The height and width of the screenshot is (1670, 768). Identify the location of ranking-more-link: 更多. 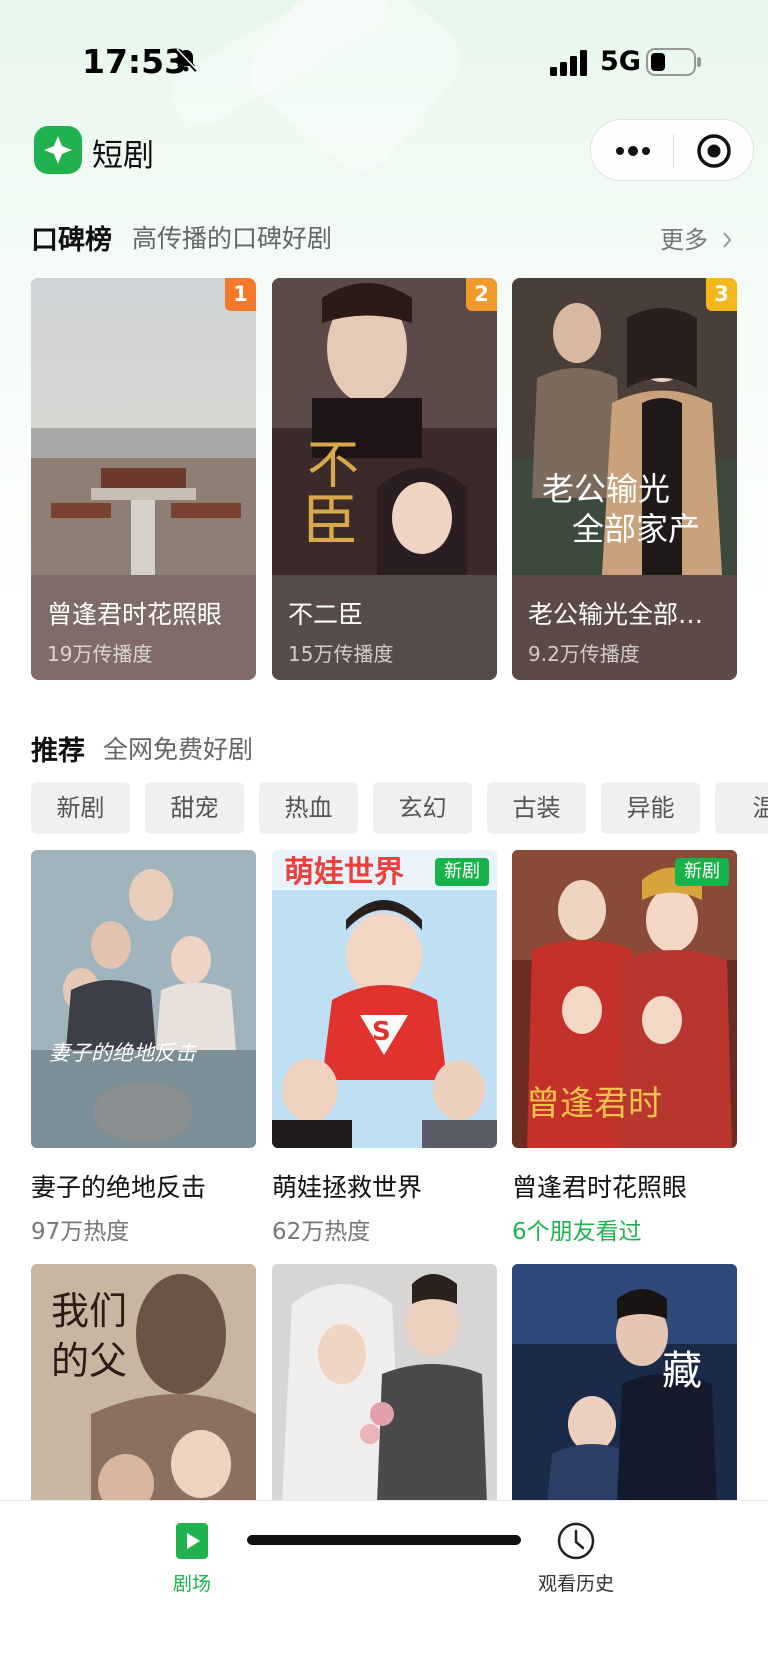
(697, 237).